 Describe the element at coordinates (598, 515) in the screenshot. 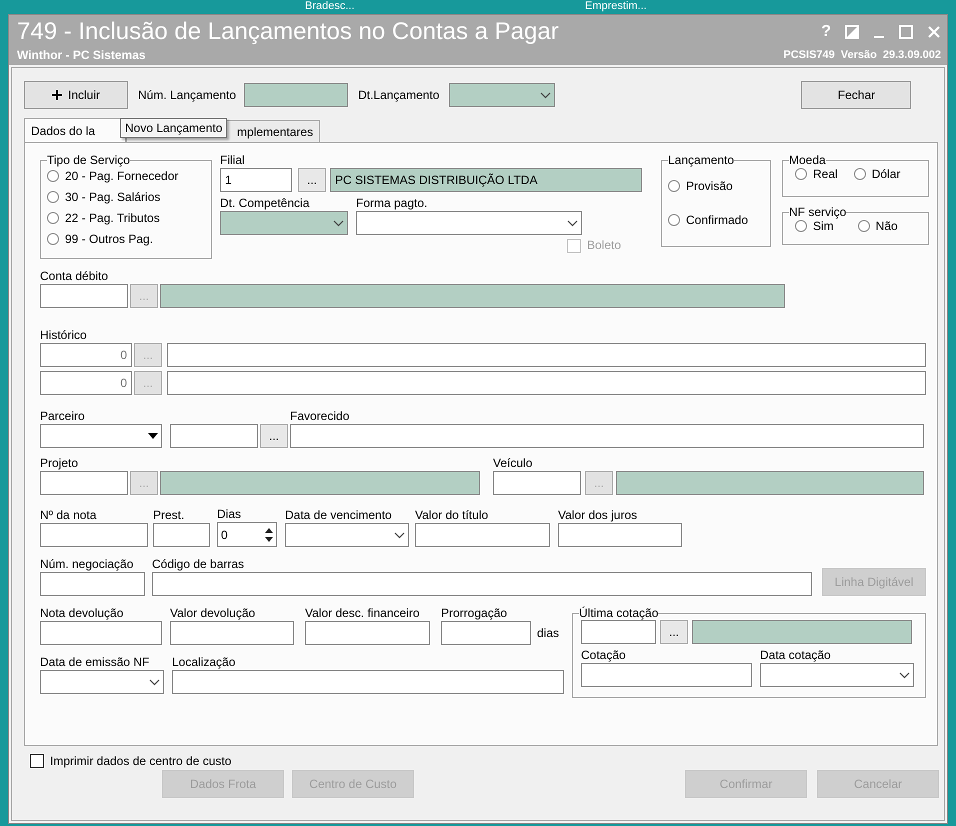

I see `field-label: Valor dos juros` at that location.